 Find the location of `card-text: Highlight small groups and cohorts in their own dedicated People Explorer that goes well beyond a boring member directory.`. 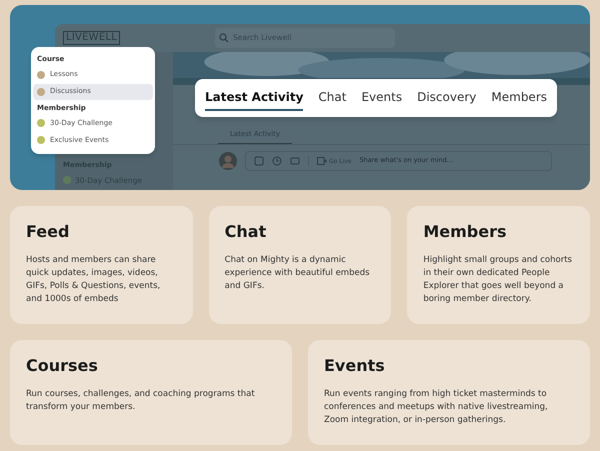

card-text: Highlight small groups and cohorts in their own dedicated People Explorer that goes well beyond a boring member directory. is located at coordinates (498, 280).